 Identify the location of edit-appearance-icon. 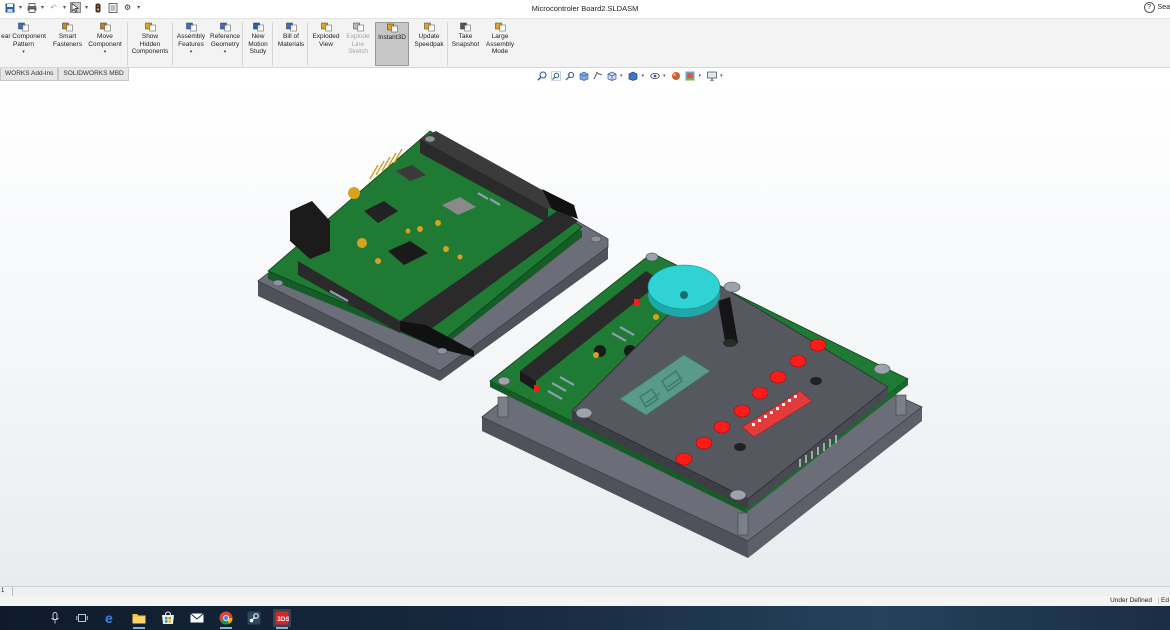
(676, 76).